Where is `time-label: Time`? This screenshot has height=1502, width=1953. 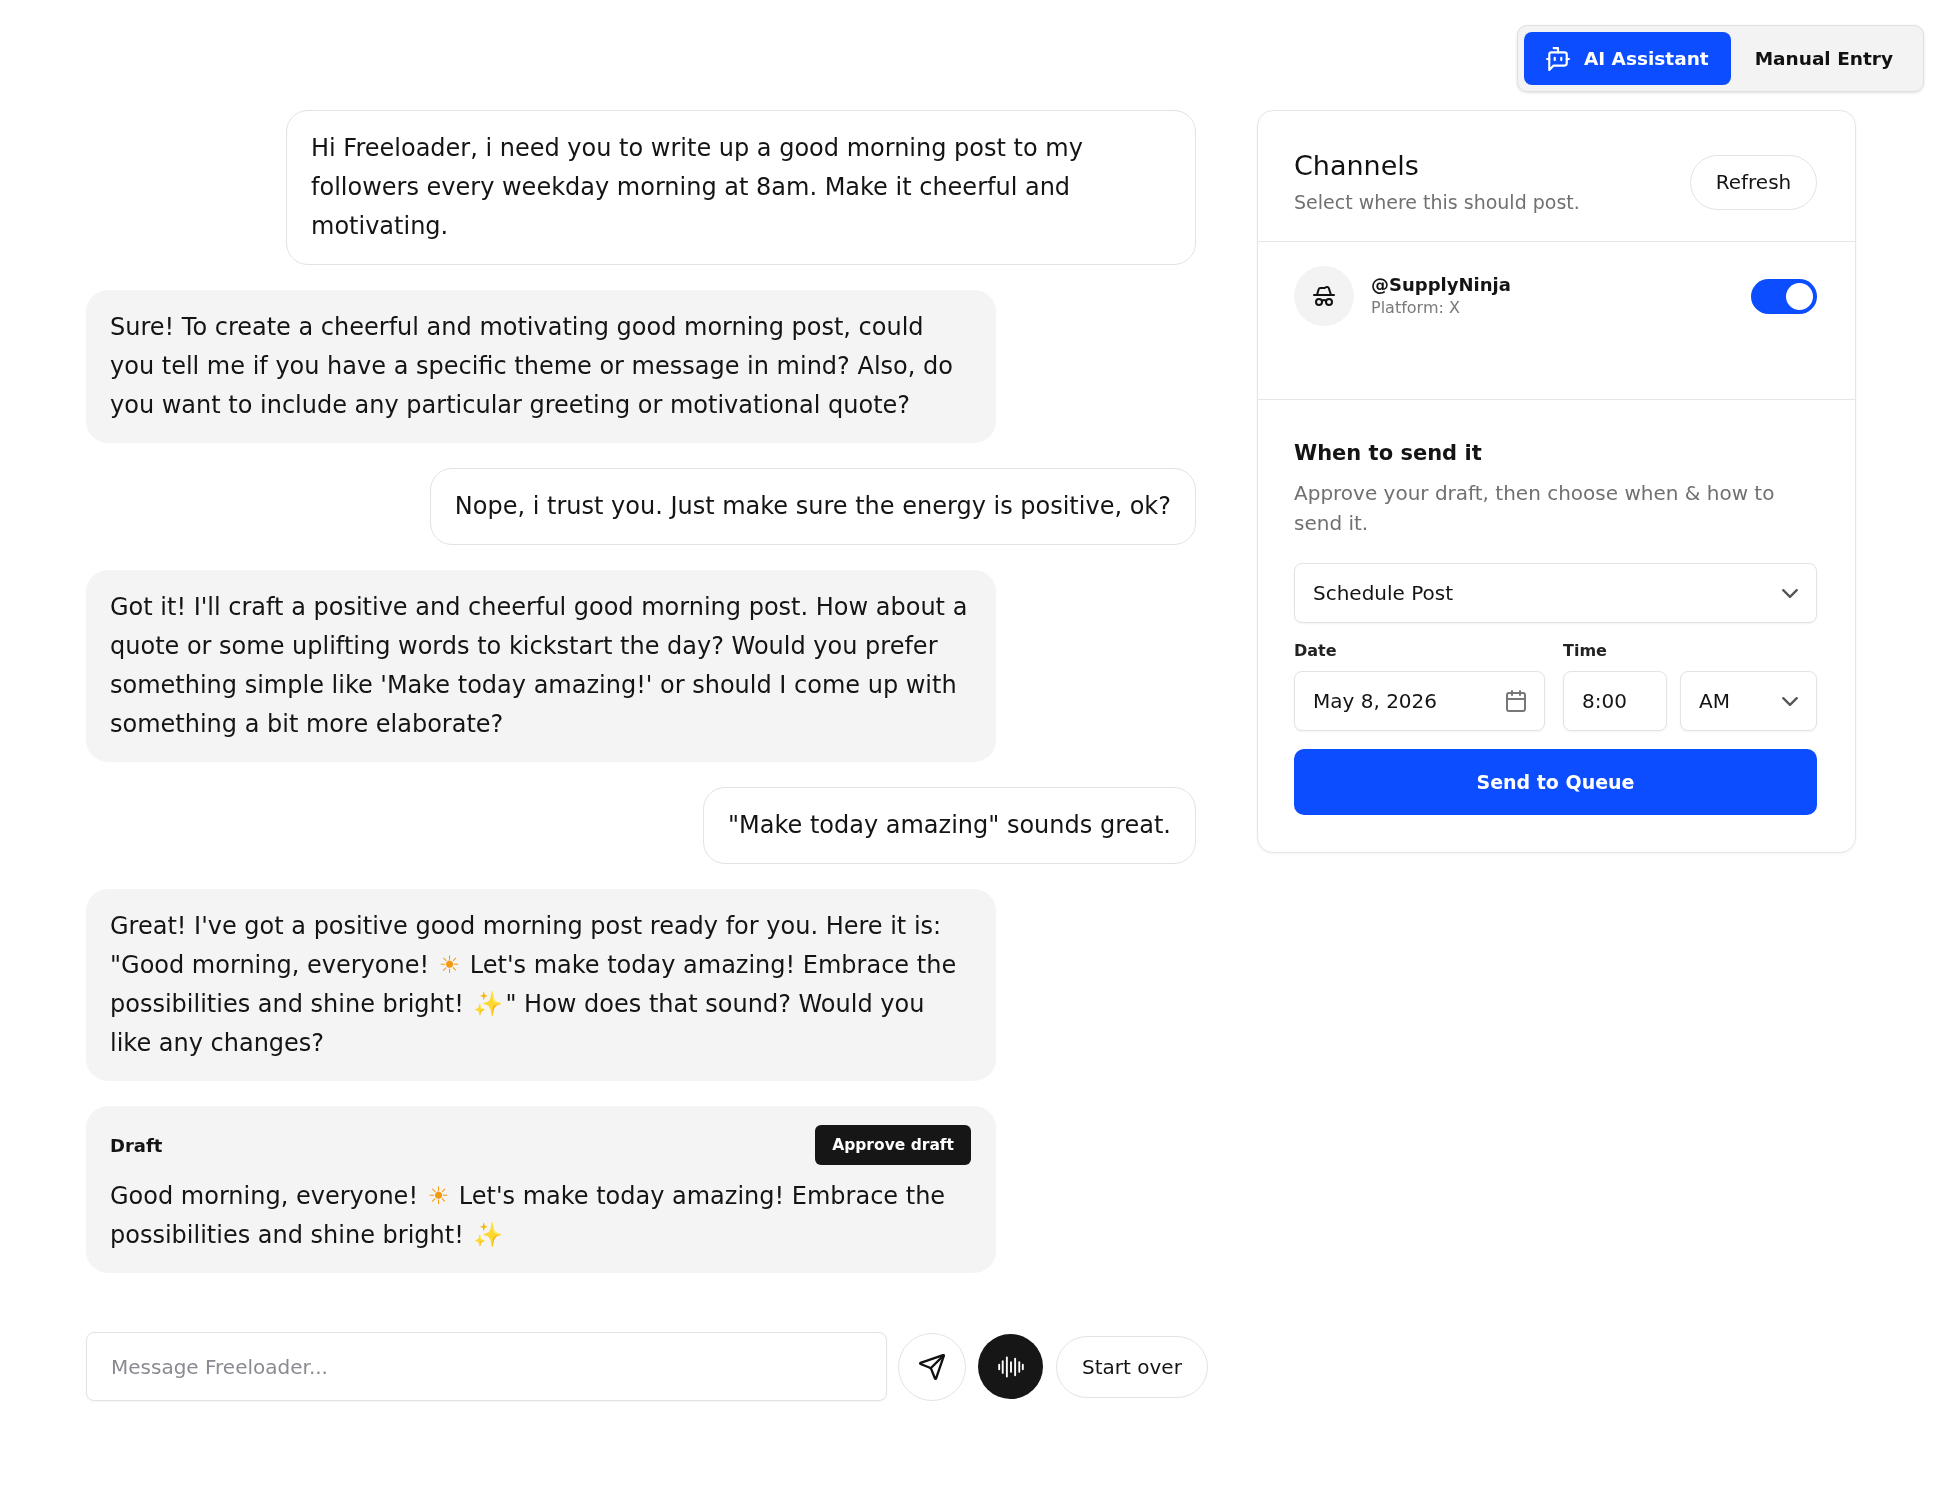 time-label: Time is located at coordinates (1585, 651).